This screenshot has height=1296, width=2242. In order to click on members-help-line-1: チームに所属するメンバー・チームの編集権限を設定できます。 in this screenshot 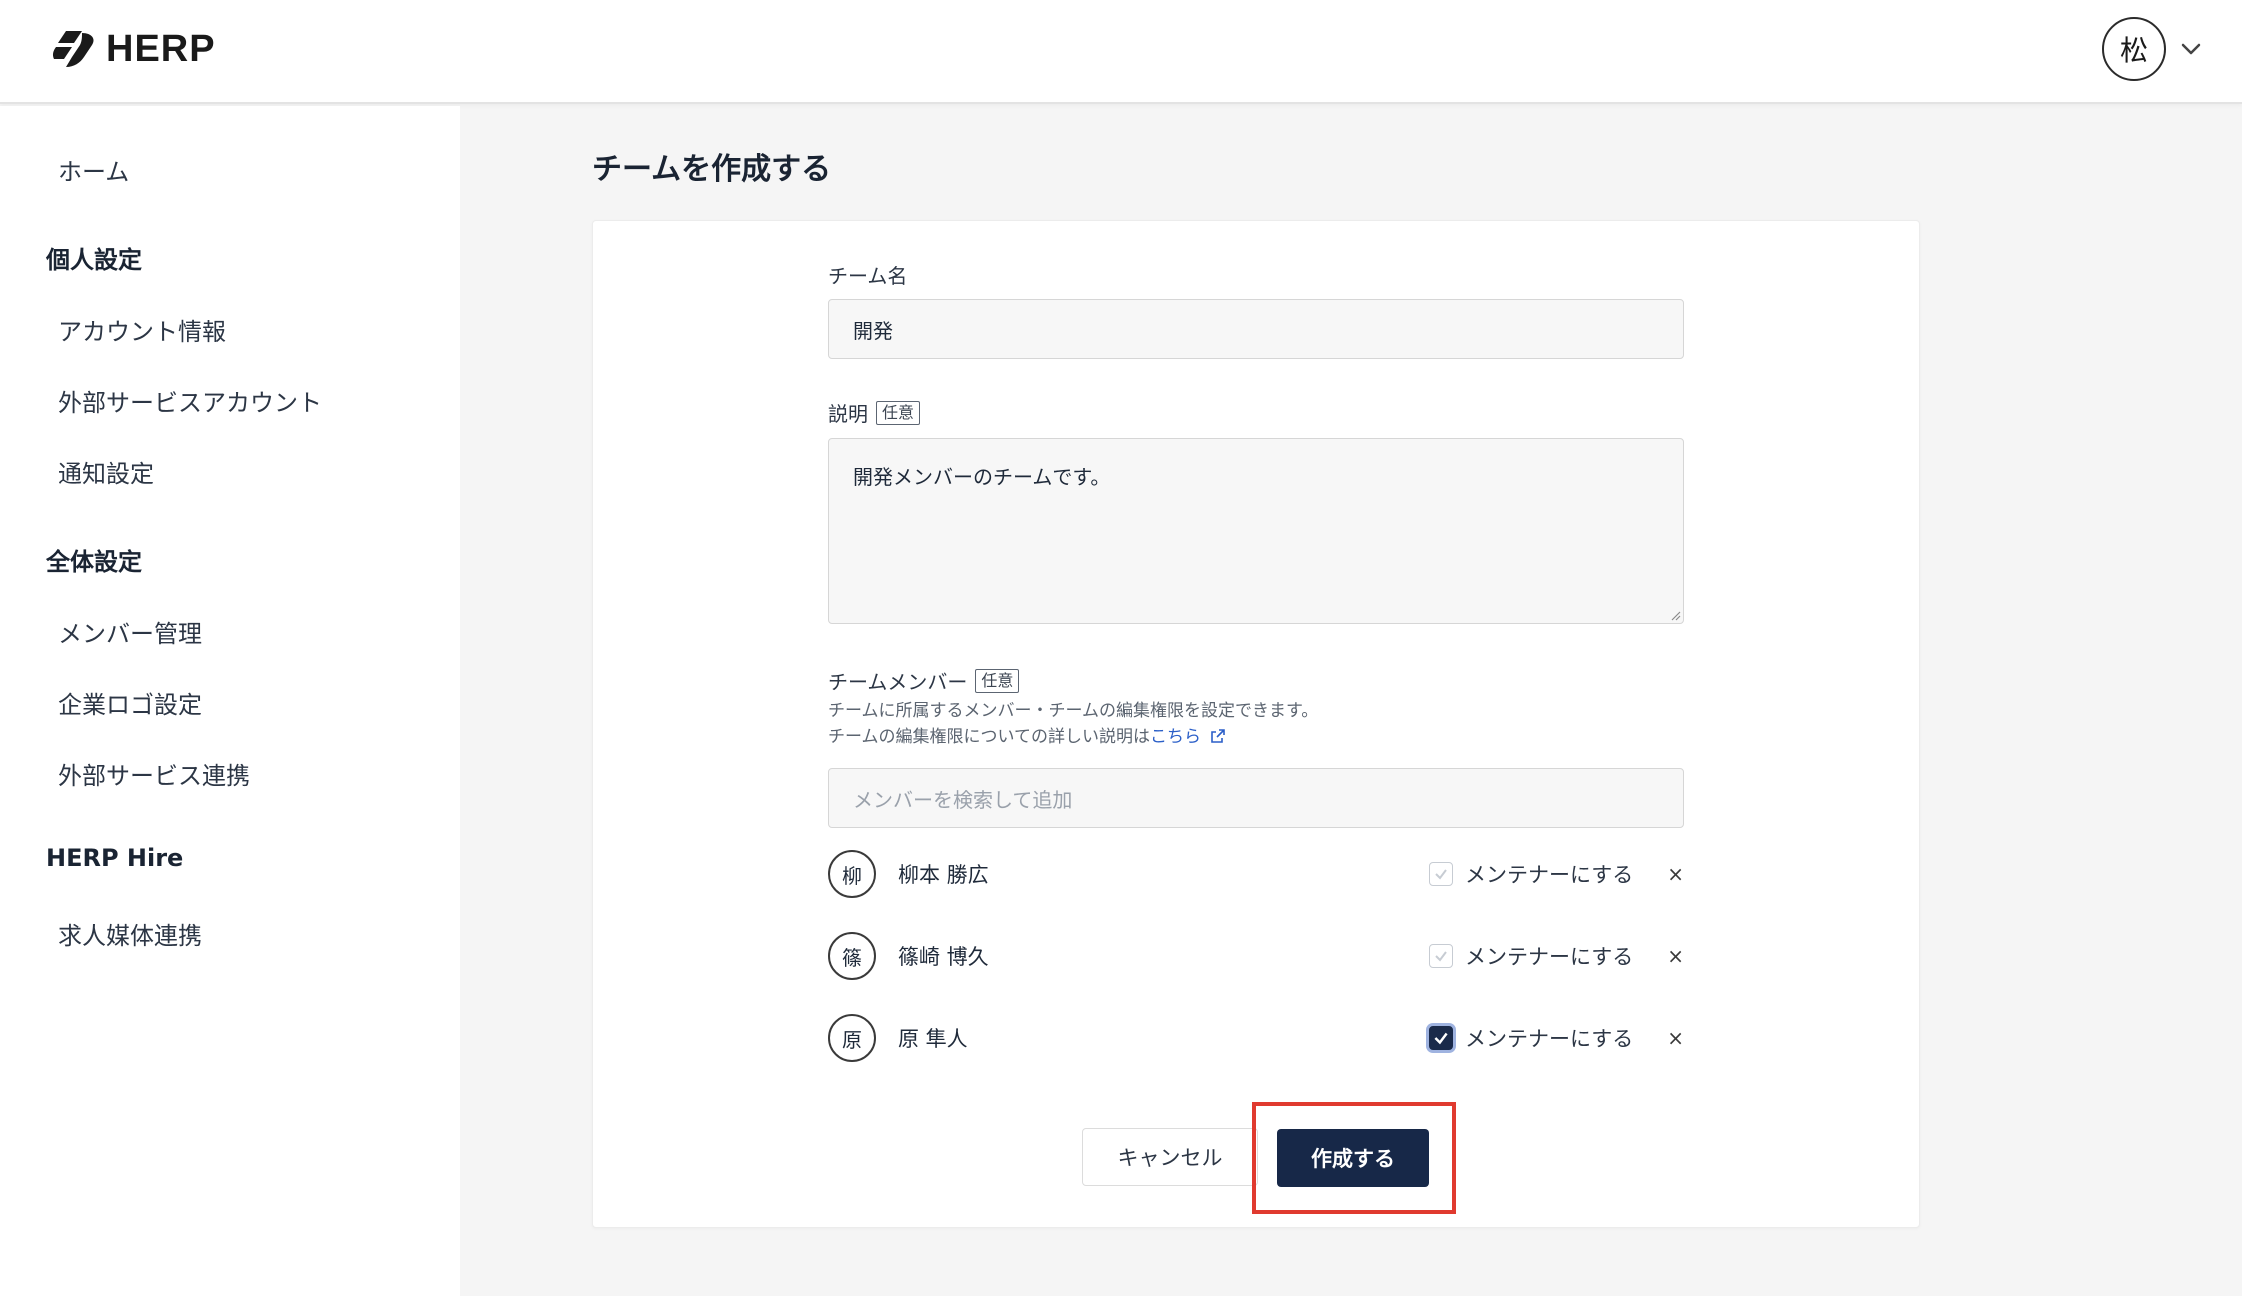, I will do `click(1073, 711)`.